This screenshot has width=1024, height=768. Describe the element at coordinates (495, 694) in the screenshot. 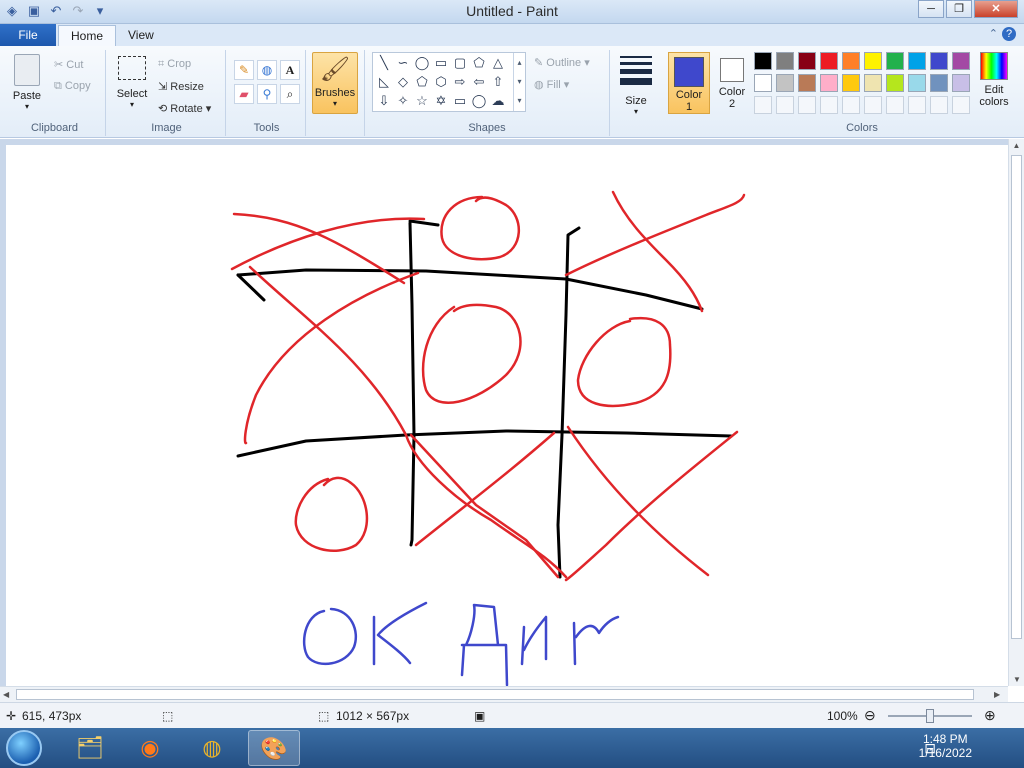

I see `horizontal-scroll-thumb` at that location.